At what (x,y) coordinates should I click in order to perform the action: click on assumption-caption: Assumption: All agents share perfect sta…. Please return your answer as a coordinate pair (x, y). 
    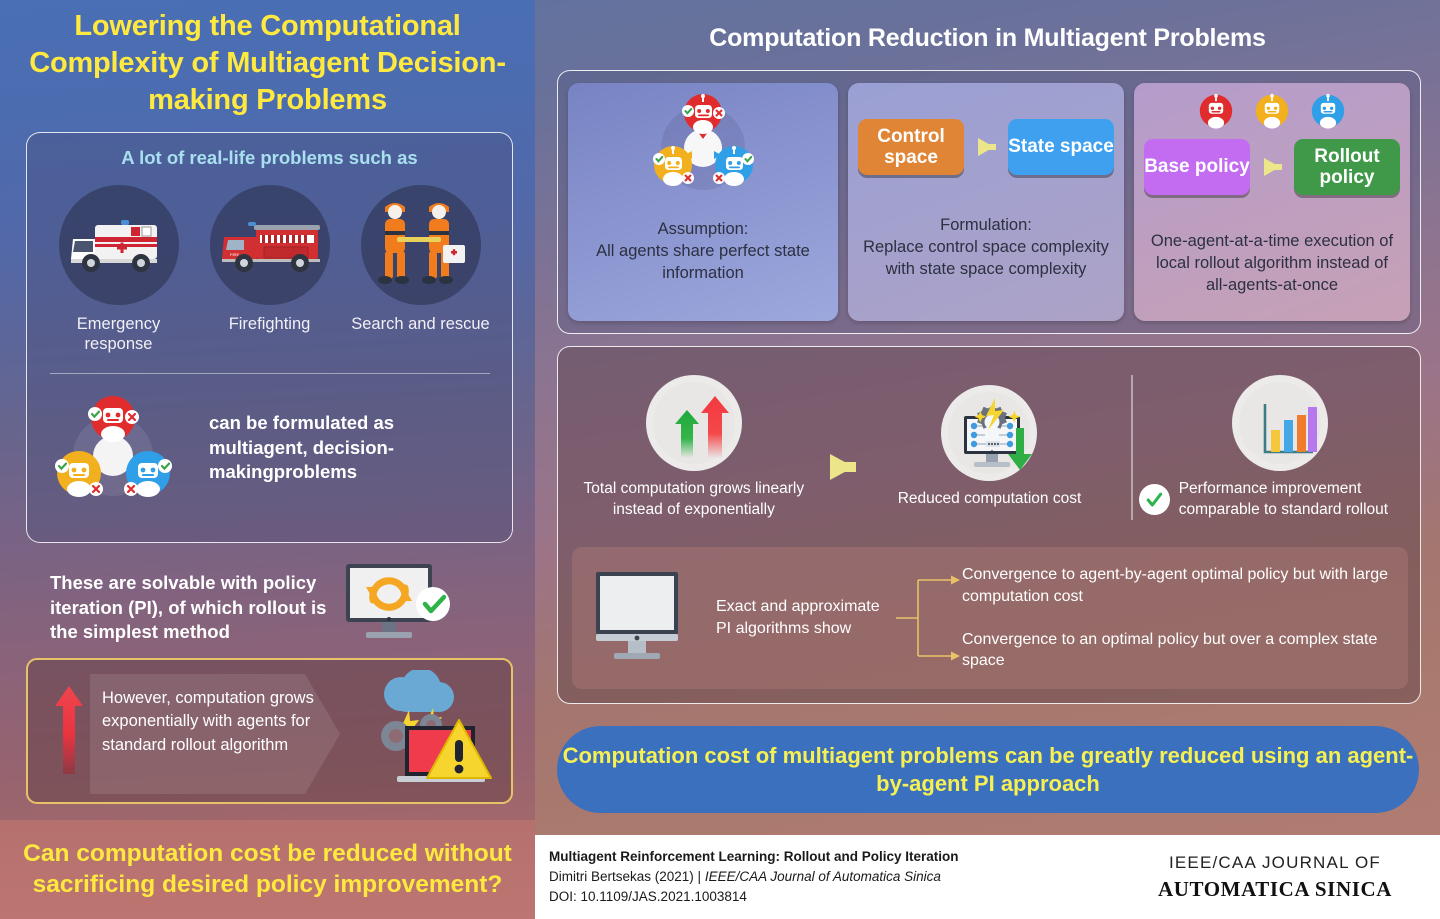
    Looking at the image, I should click on (703, 251).